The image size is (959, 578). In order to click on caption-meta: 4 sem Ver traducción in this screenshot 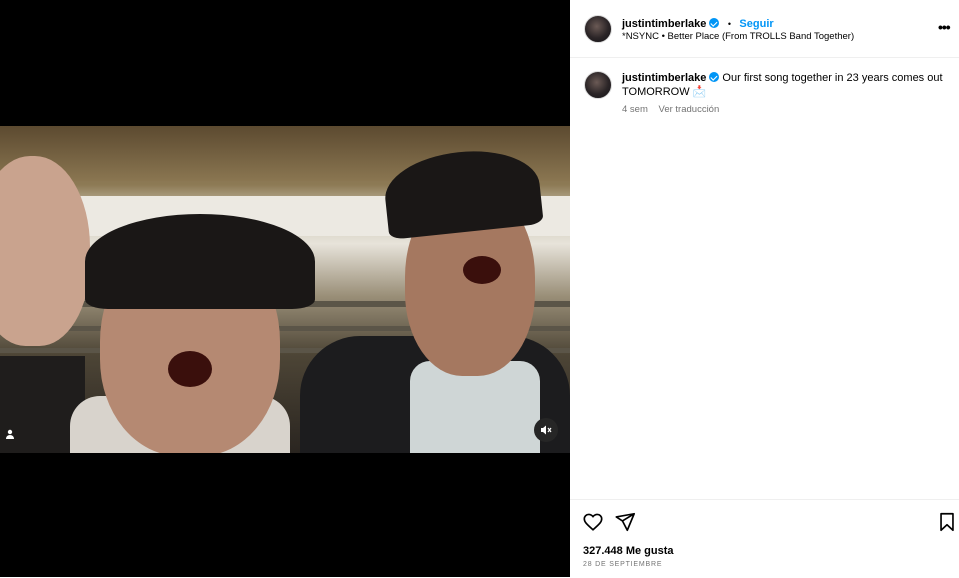, I will do `click(674, 109)`.